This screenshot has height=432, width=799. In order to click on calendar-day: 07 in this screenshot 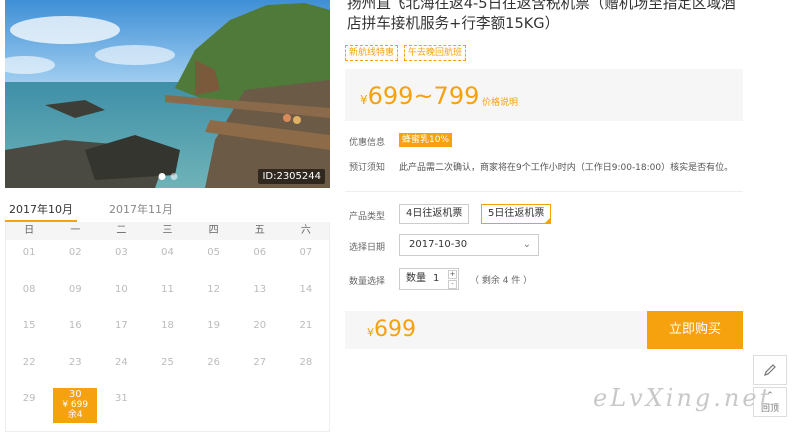, I will do `click(306, 252)`.